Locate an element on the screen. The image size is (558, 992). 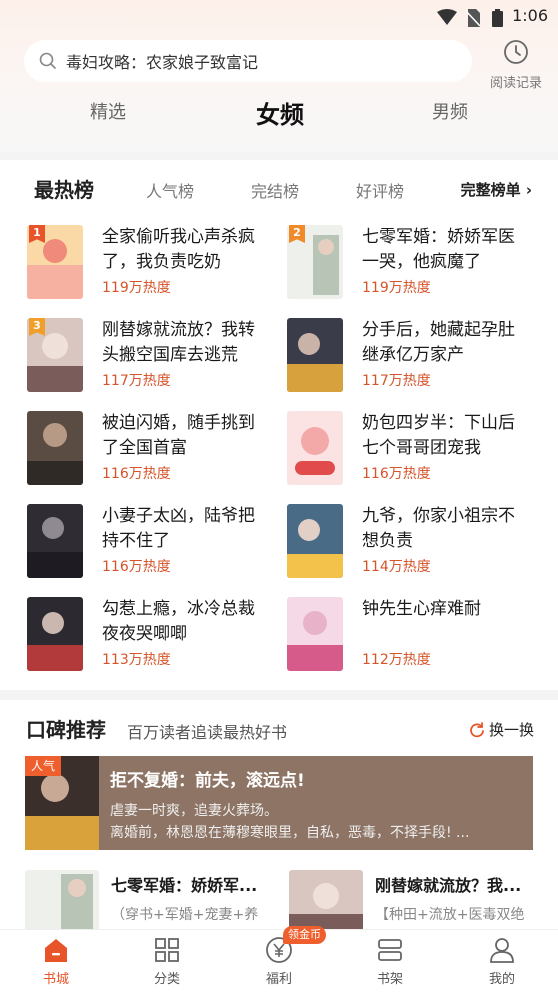
tab-completed: 完结榜 is located at coordinates (275, 190).